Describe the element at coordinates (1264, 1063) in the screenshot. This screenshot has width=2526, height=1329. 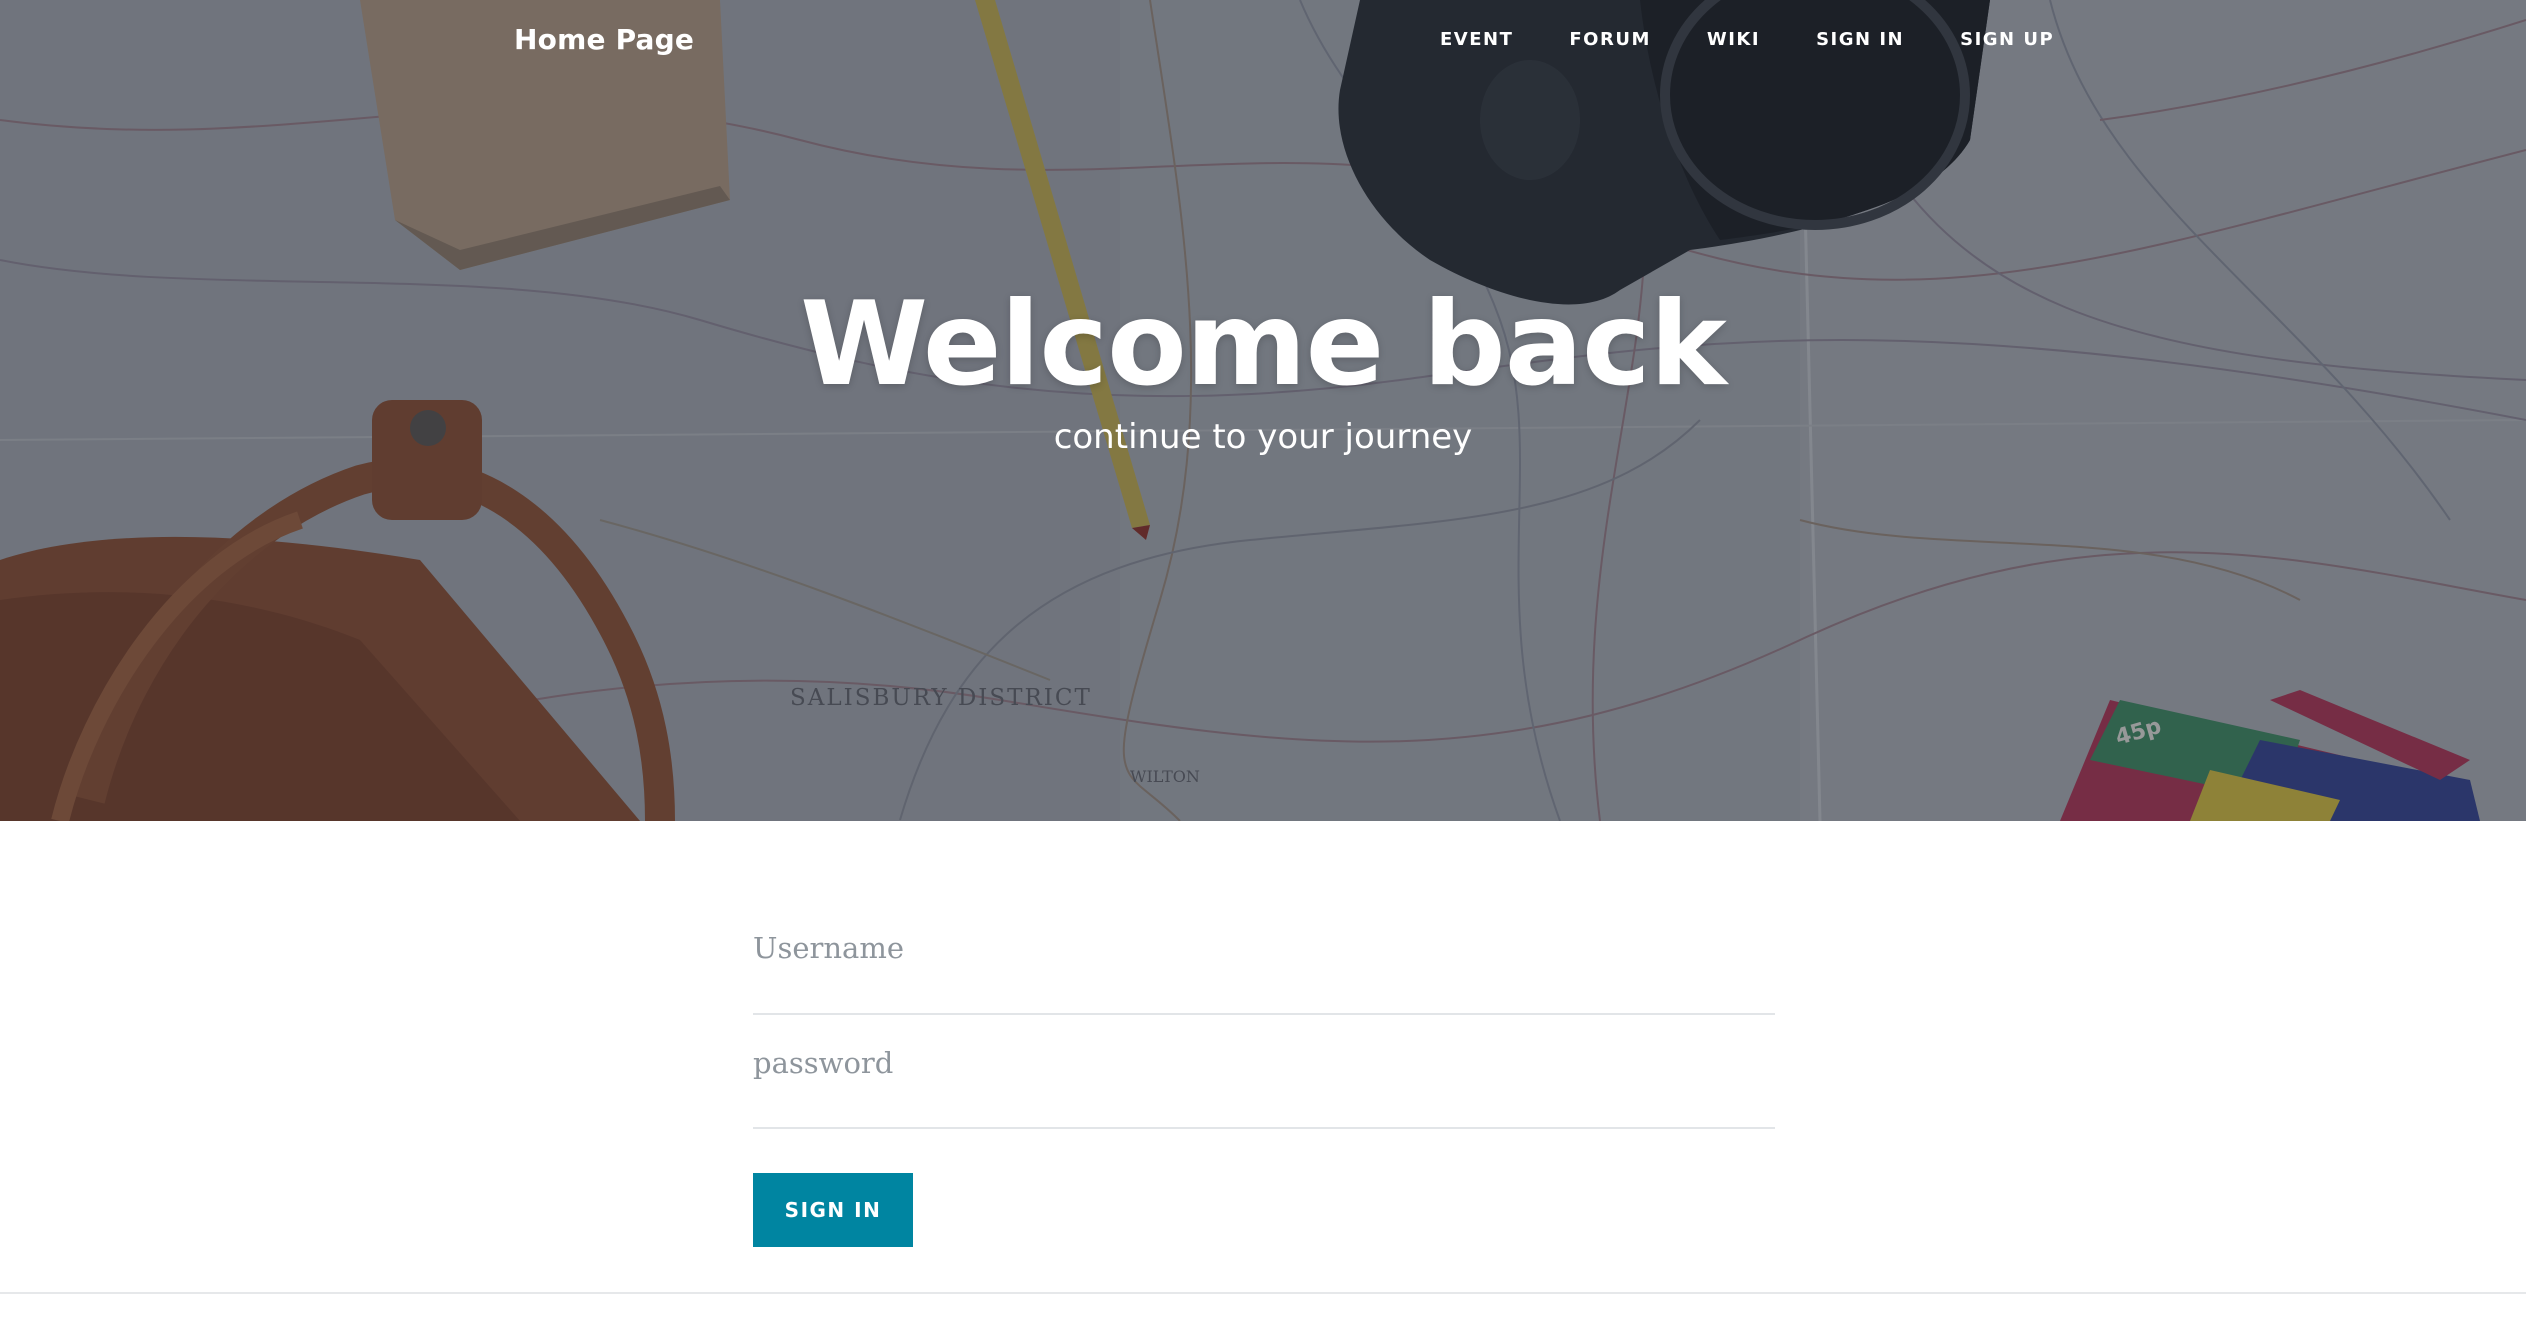
I see `password-input` at that location.